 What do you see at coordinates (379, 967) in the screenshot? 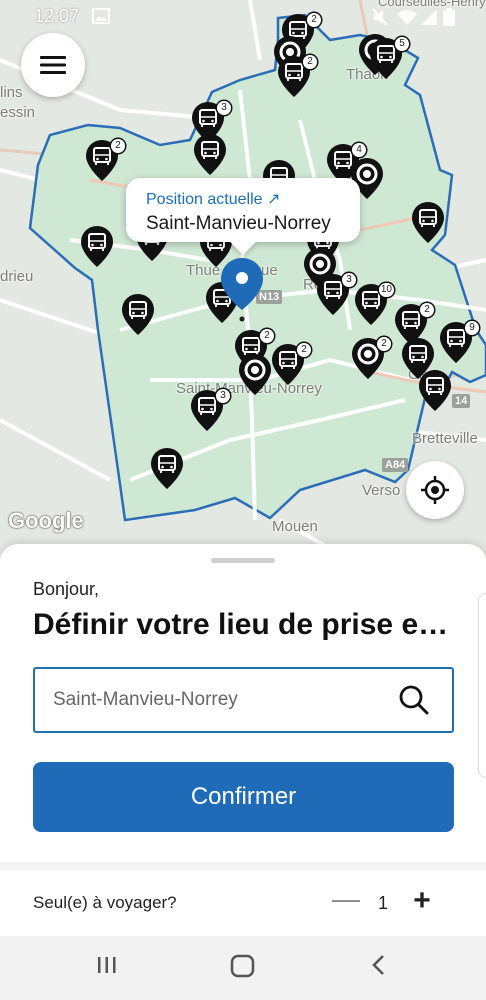
I see `back-icon` at bounding box center [379, 967].